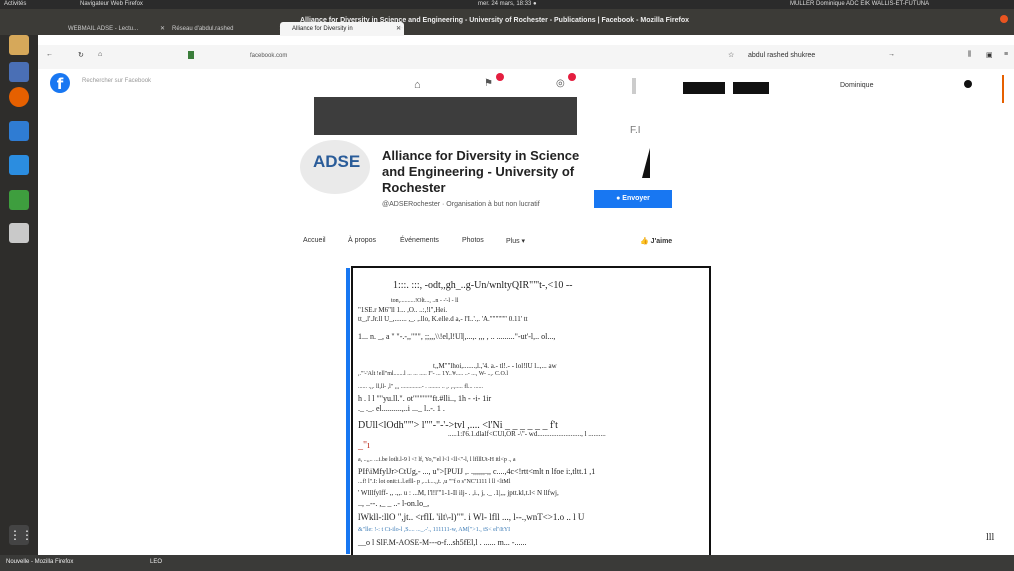 The width and height of the screenshot is (1014, 571). Describe the element at coordinates (49, 54) in the screenshot. I see `back-icon: ←` at that location.